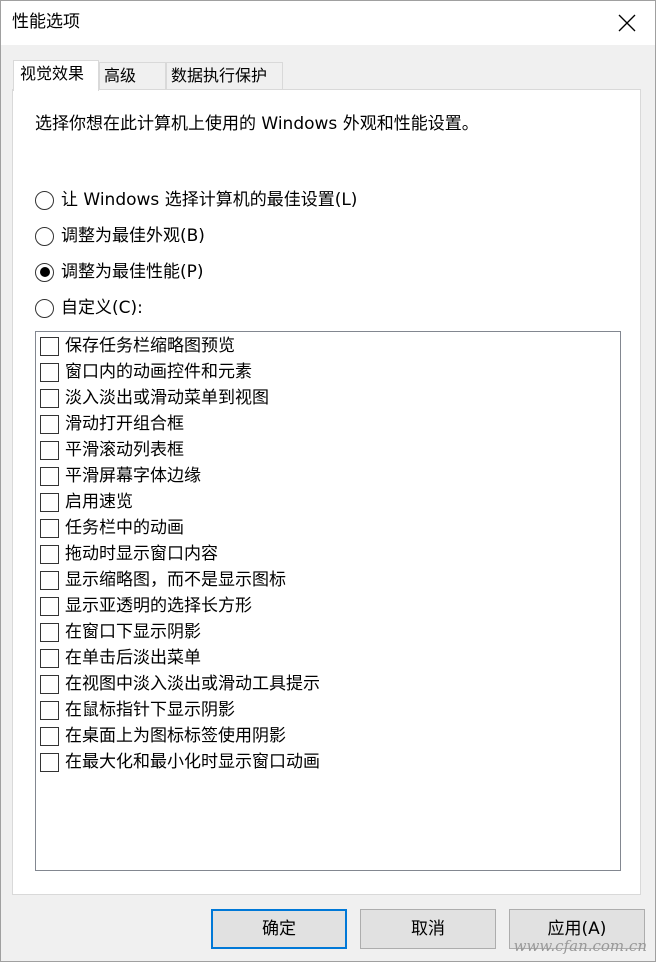 The height and width of the screenshot is (962, 656). Describe the element at coordinates (99, 502) in the screenshot. I see `list-item-label: 启用速览` at that location.